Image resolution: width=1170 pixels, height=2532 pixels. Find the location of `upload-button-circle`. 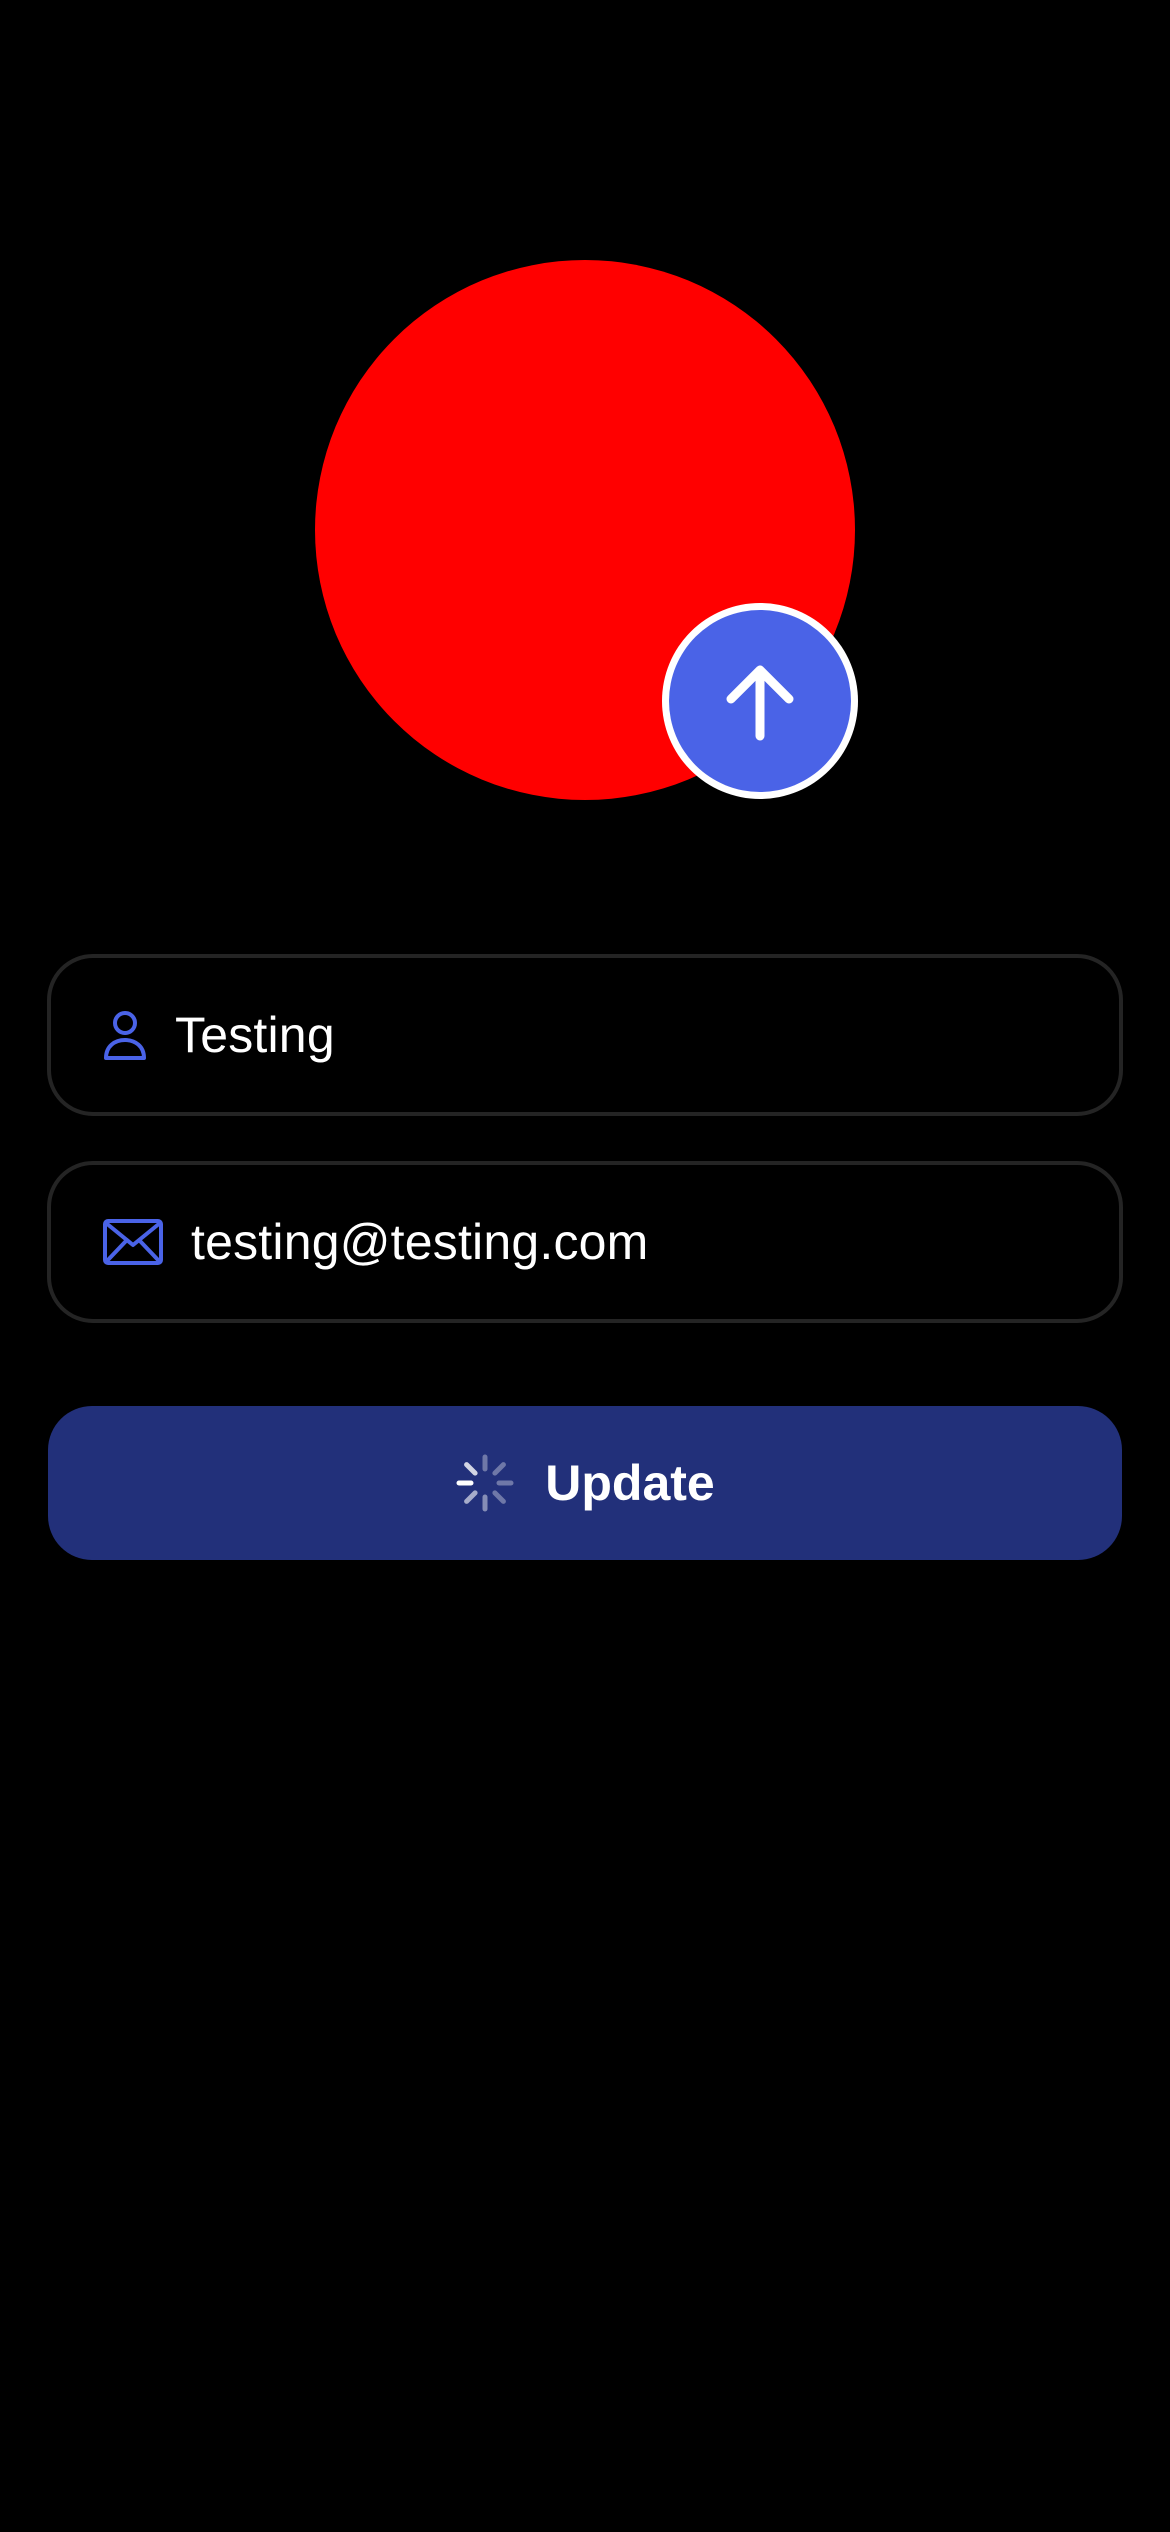

upload-button-circle is located at coordinates (760, 701).